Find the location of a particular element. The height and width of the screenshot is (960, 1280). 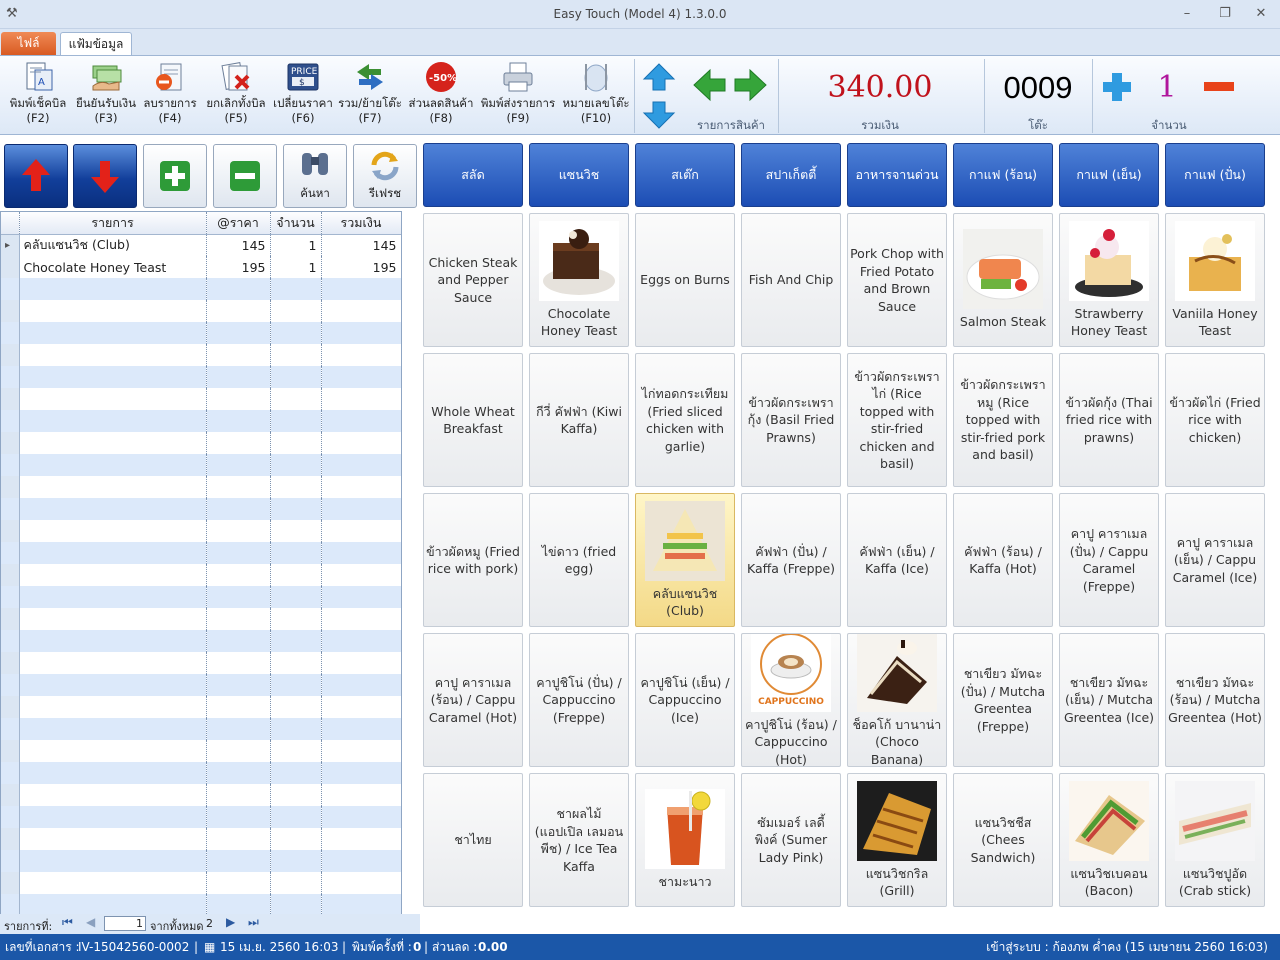

product-button: คาปูชิโน่ (เย็น) / Cappuccino (Ice) is located at coordinates (685, 700).